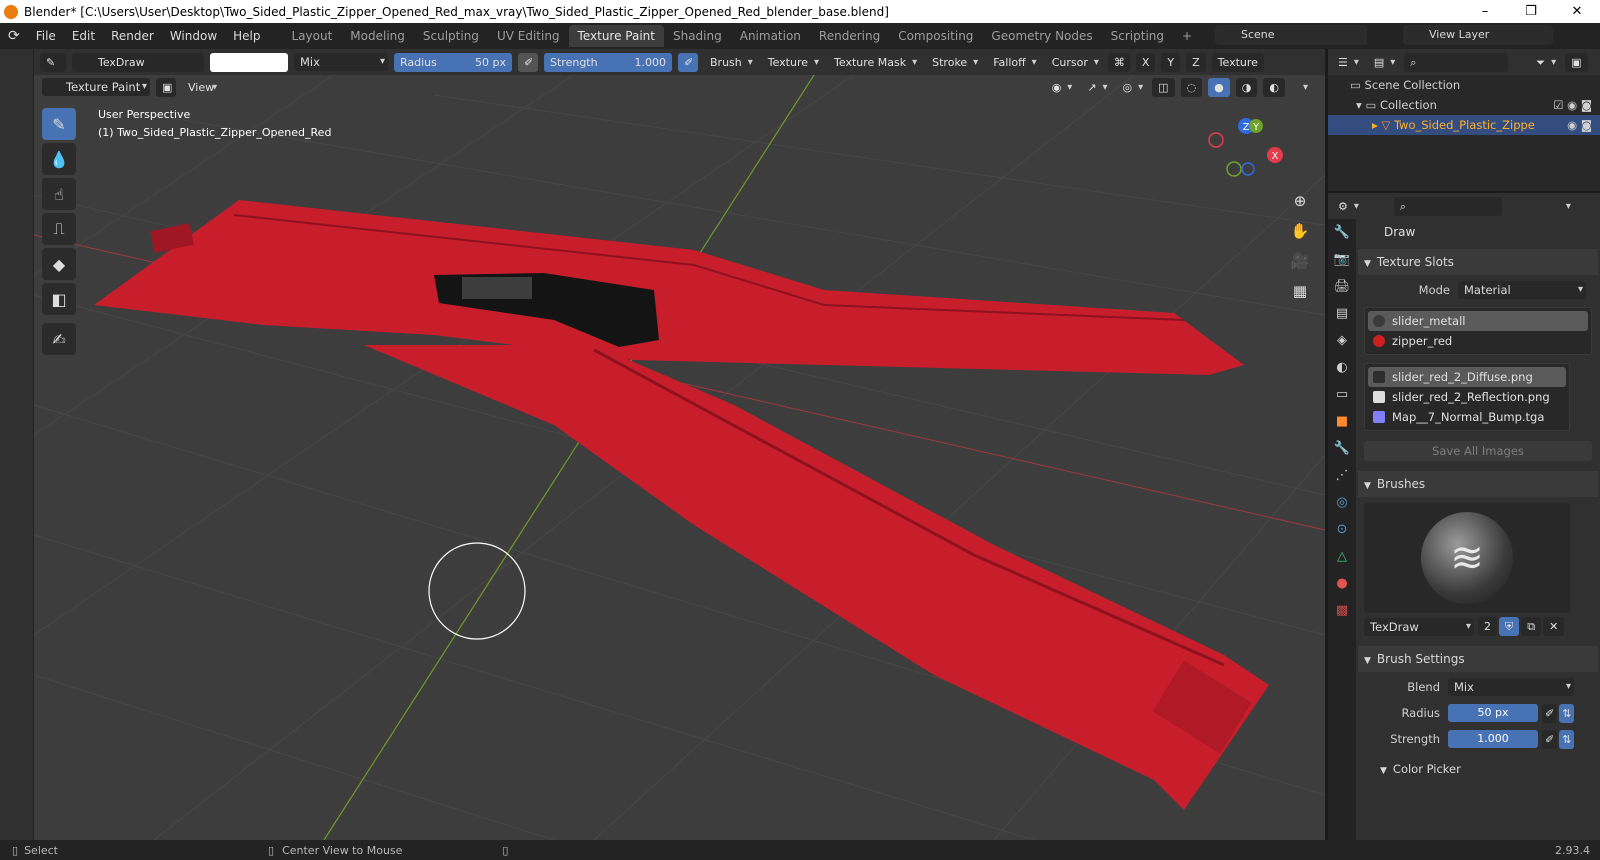 Image resolution: width=1600 pixels, height=860 pixels. Describe the element at coordinates (1132, 87) in the screenshot. I see `overlay-toggle-icon: ◎` at that location.